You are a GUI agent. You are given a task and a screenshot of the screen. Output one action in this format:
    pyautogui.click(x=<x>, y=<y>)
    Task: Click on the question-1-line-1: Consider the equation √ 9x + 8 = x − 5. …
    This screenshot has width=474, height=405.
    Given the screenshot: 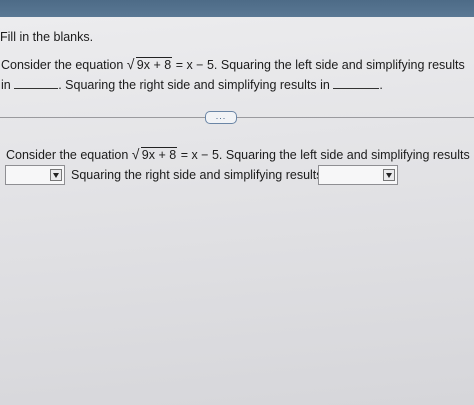 What is the action you would take?
    pyautogui.click(x=233, y=64)
    